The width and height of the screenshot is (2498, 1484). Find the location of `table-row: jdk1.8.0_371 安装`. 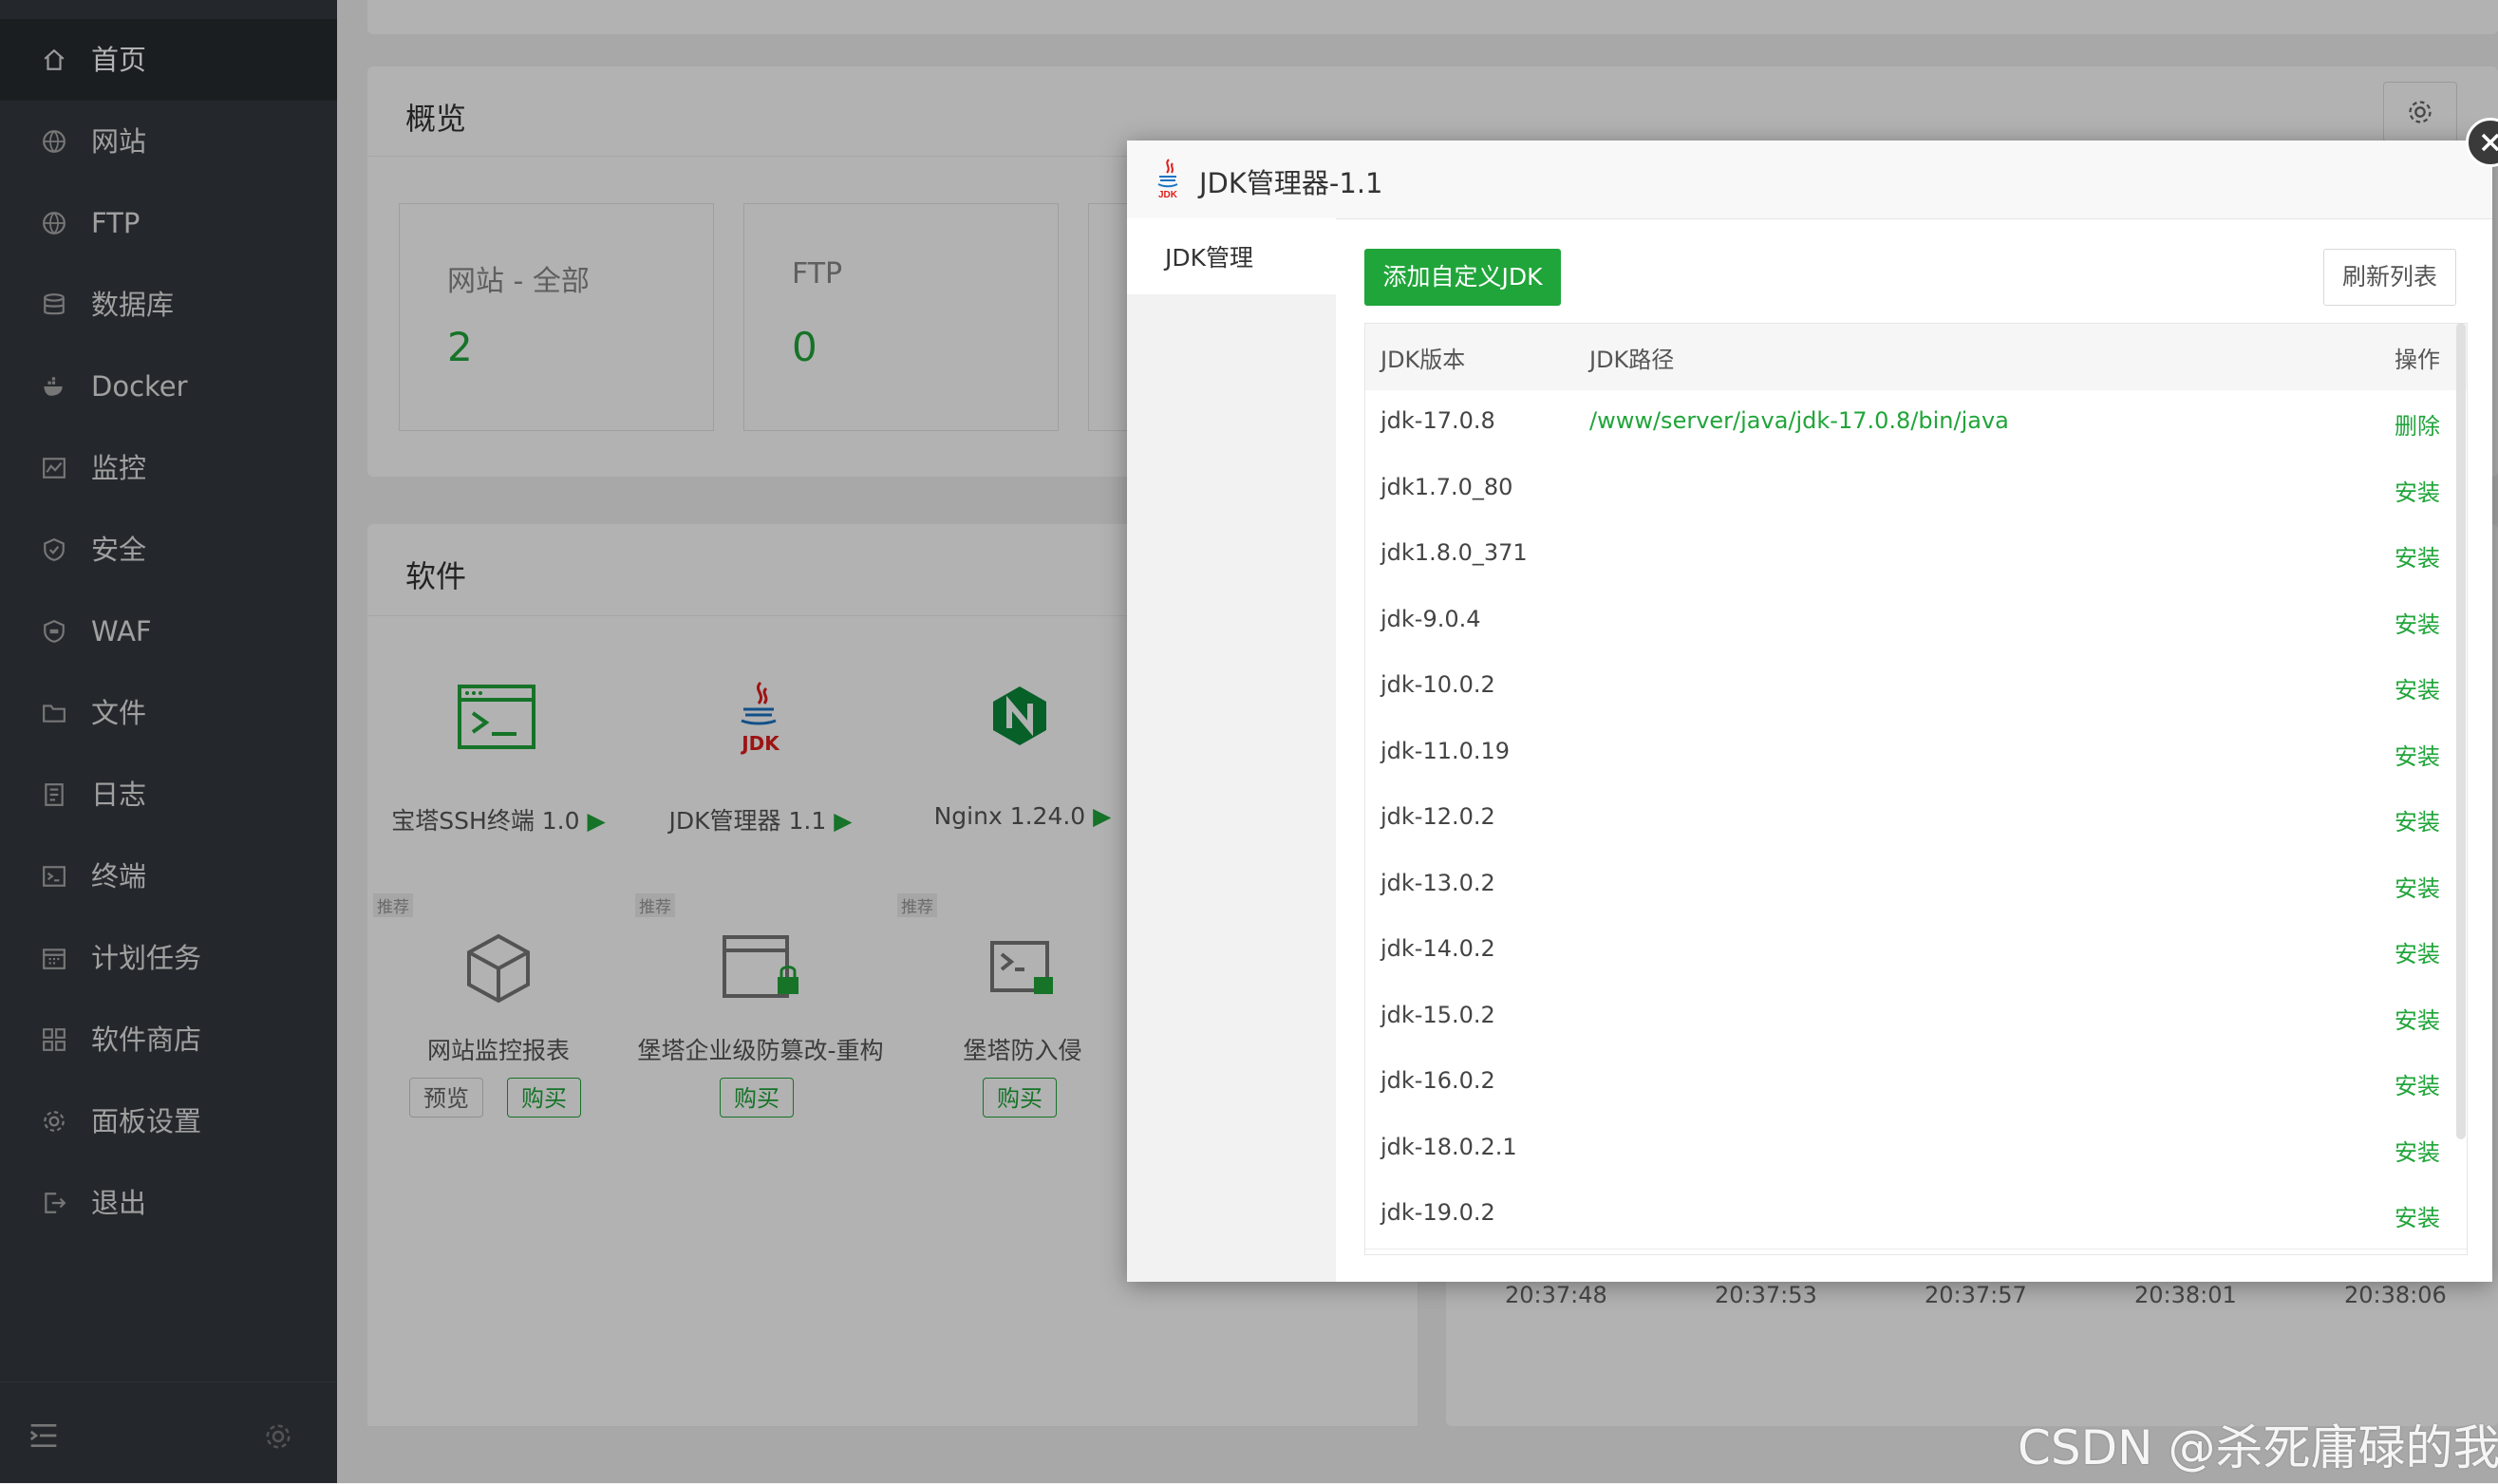

table-row: jdk1.8.0_371 安装 is located at coordinates (1916, 556).